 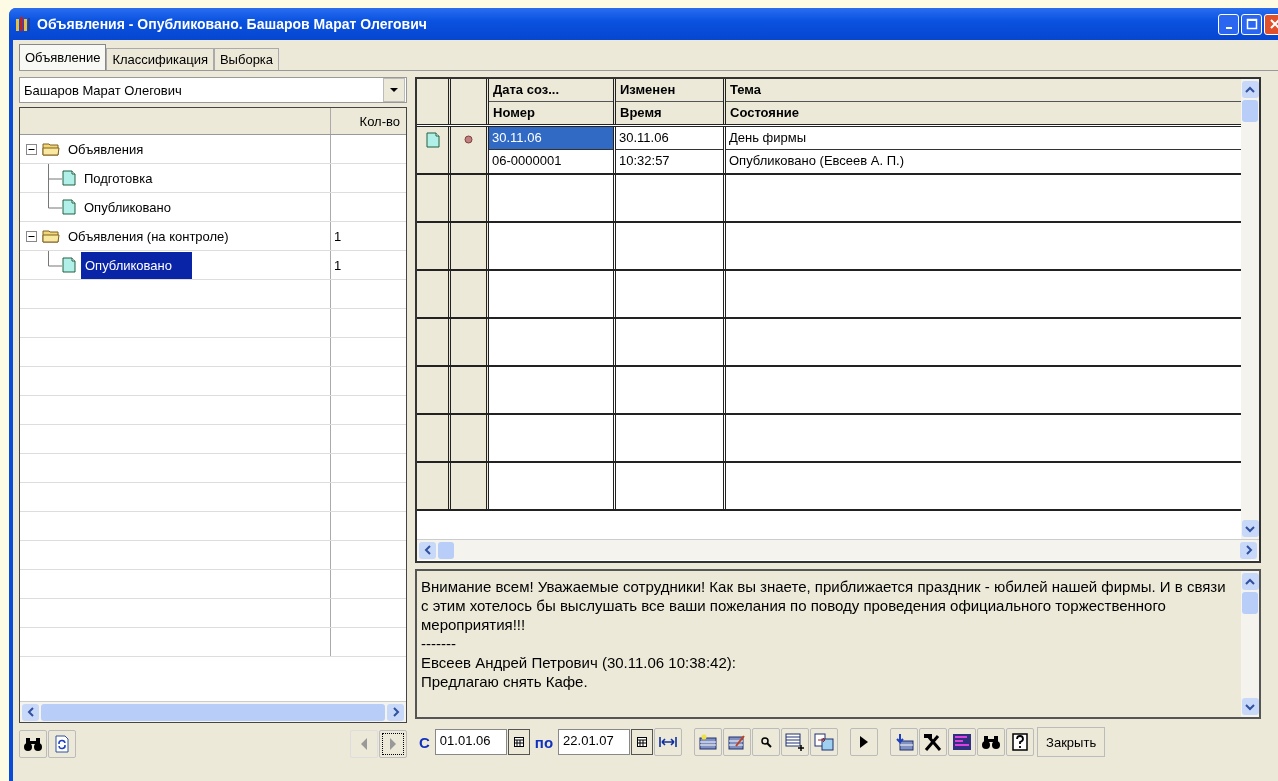 I want to click on column-header: Номер, so click(x=551, y=113).